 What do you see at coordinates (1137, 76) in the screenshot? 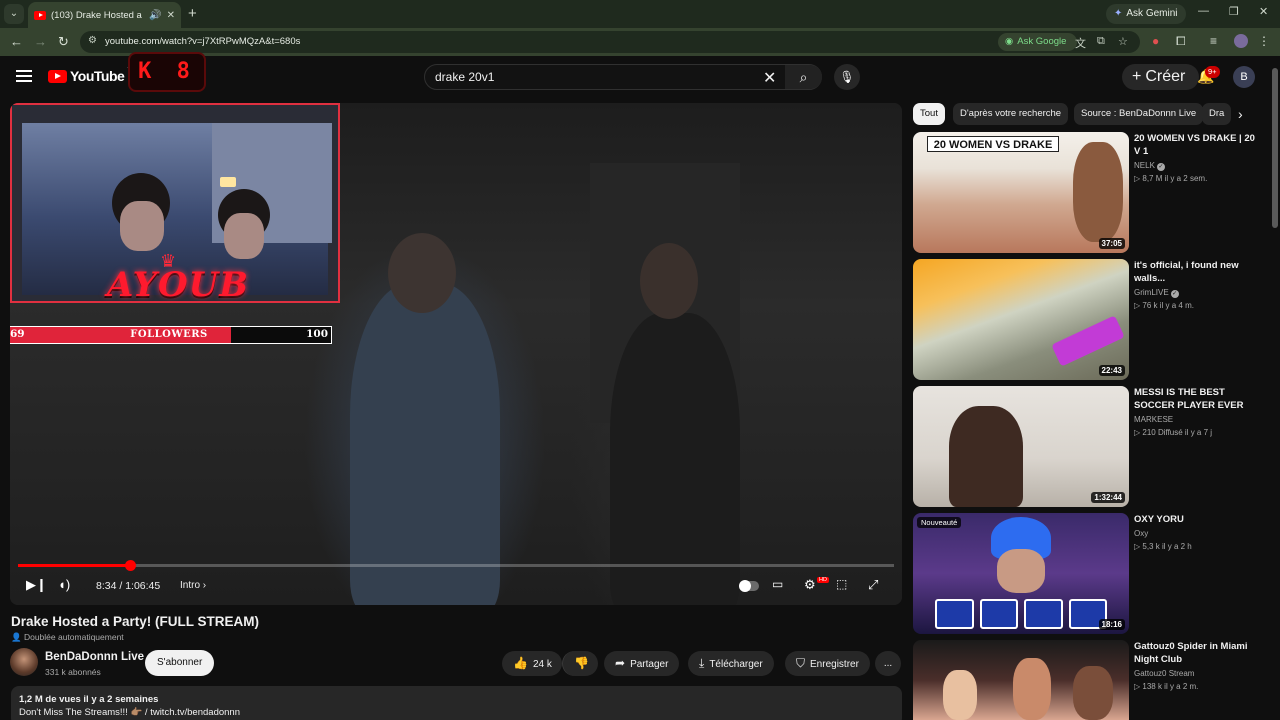
I see `plus-icon: +` at bounding box center [1137, 76].